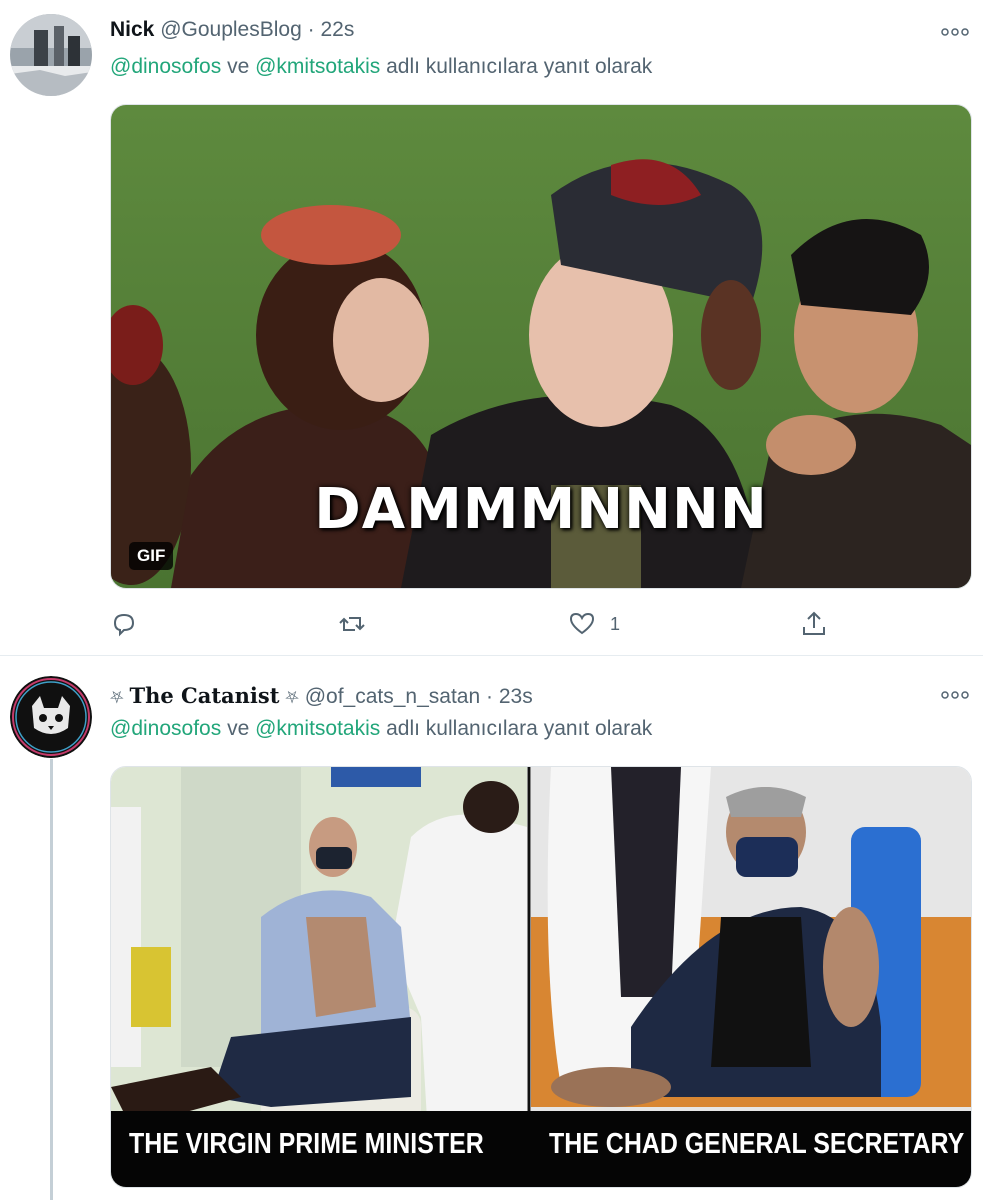  What do you see at coordinates (516, 696) in the screenshot?
I see `timestamp: 23s` at bounding box center [516, 696].